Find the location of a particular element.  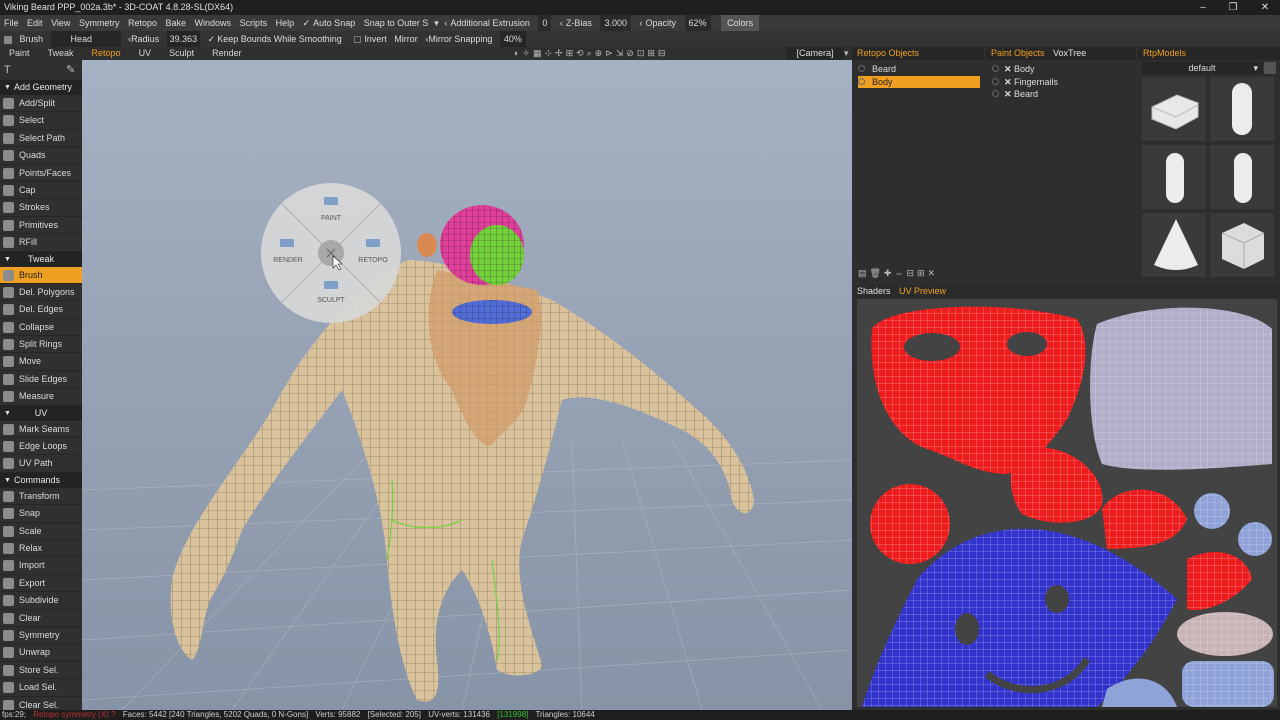

opacity-drag-icon: ‹ is located at coordinates (641, 23).